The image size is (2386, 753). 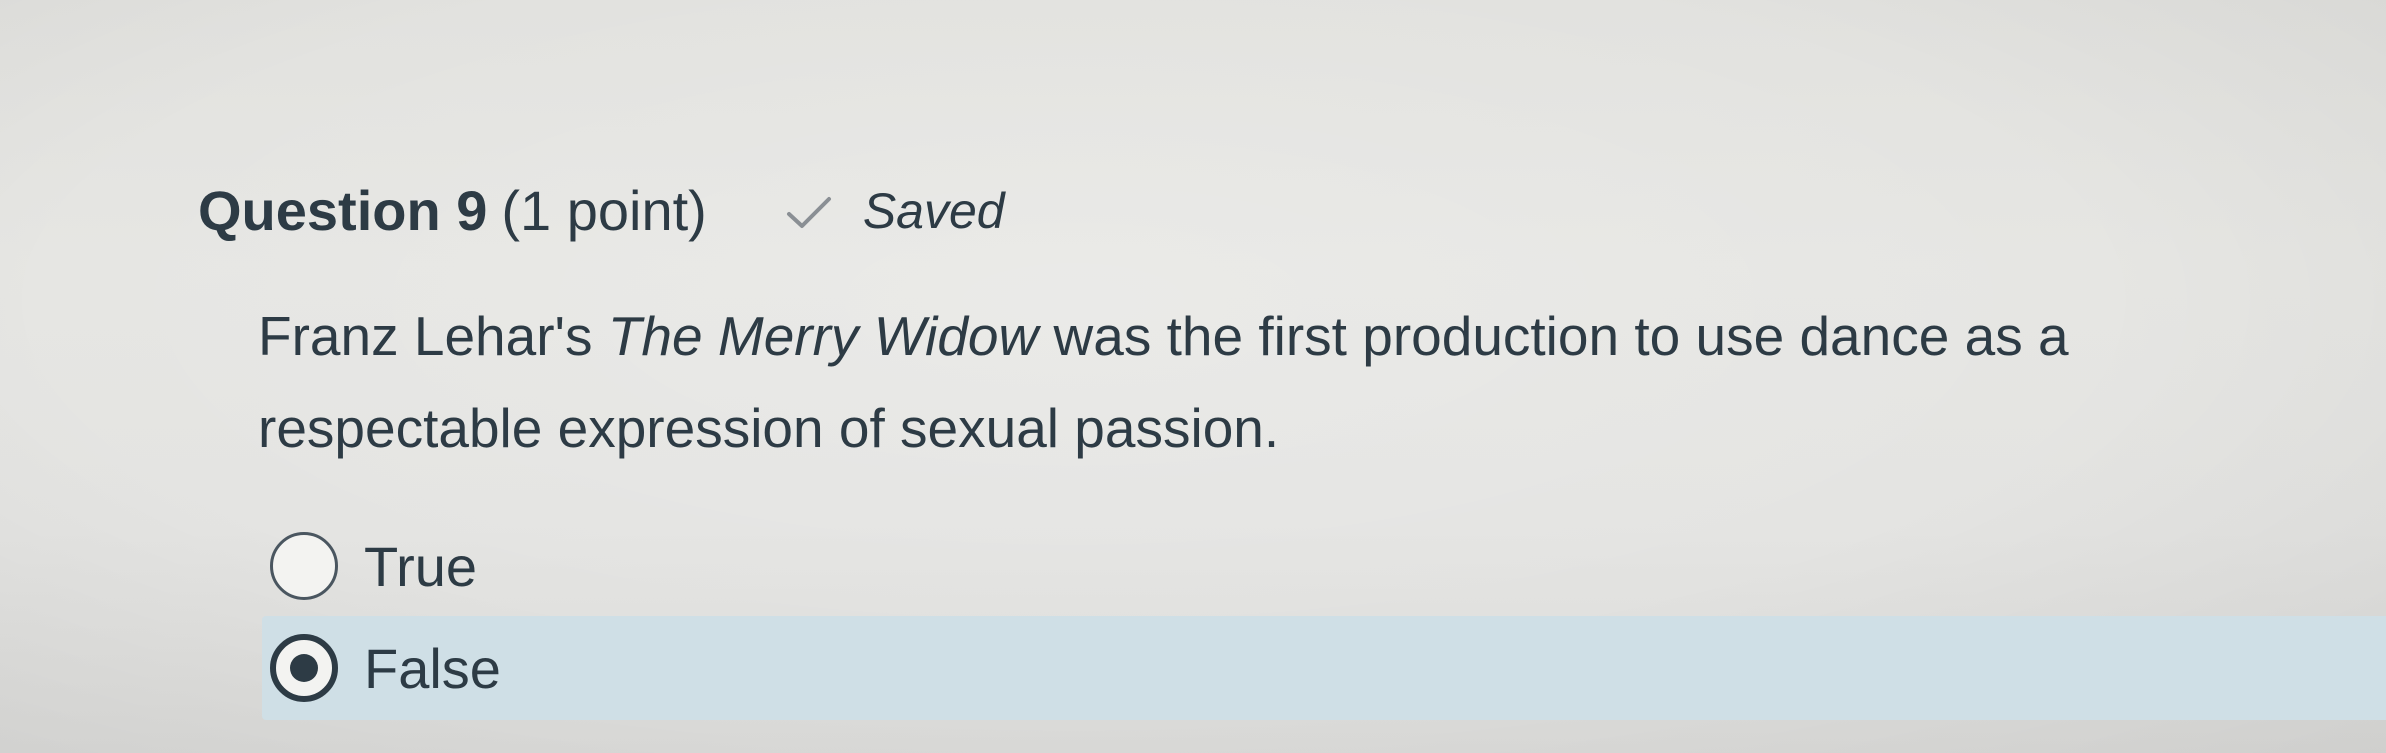 I want to click on radio-button-false, so click(x=304, y=668).